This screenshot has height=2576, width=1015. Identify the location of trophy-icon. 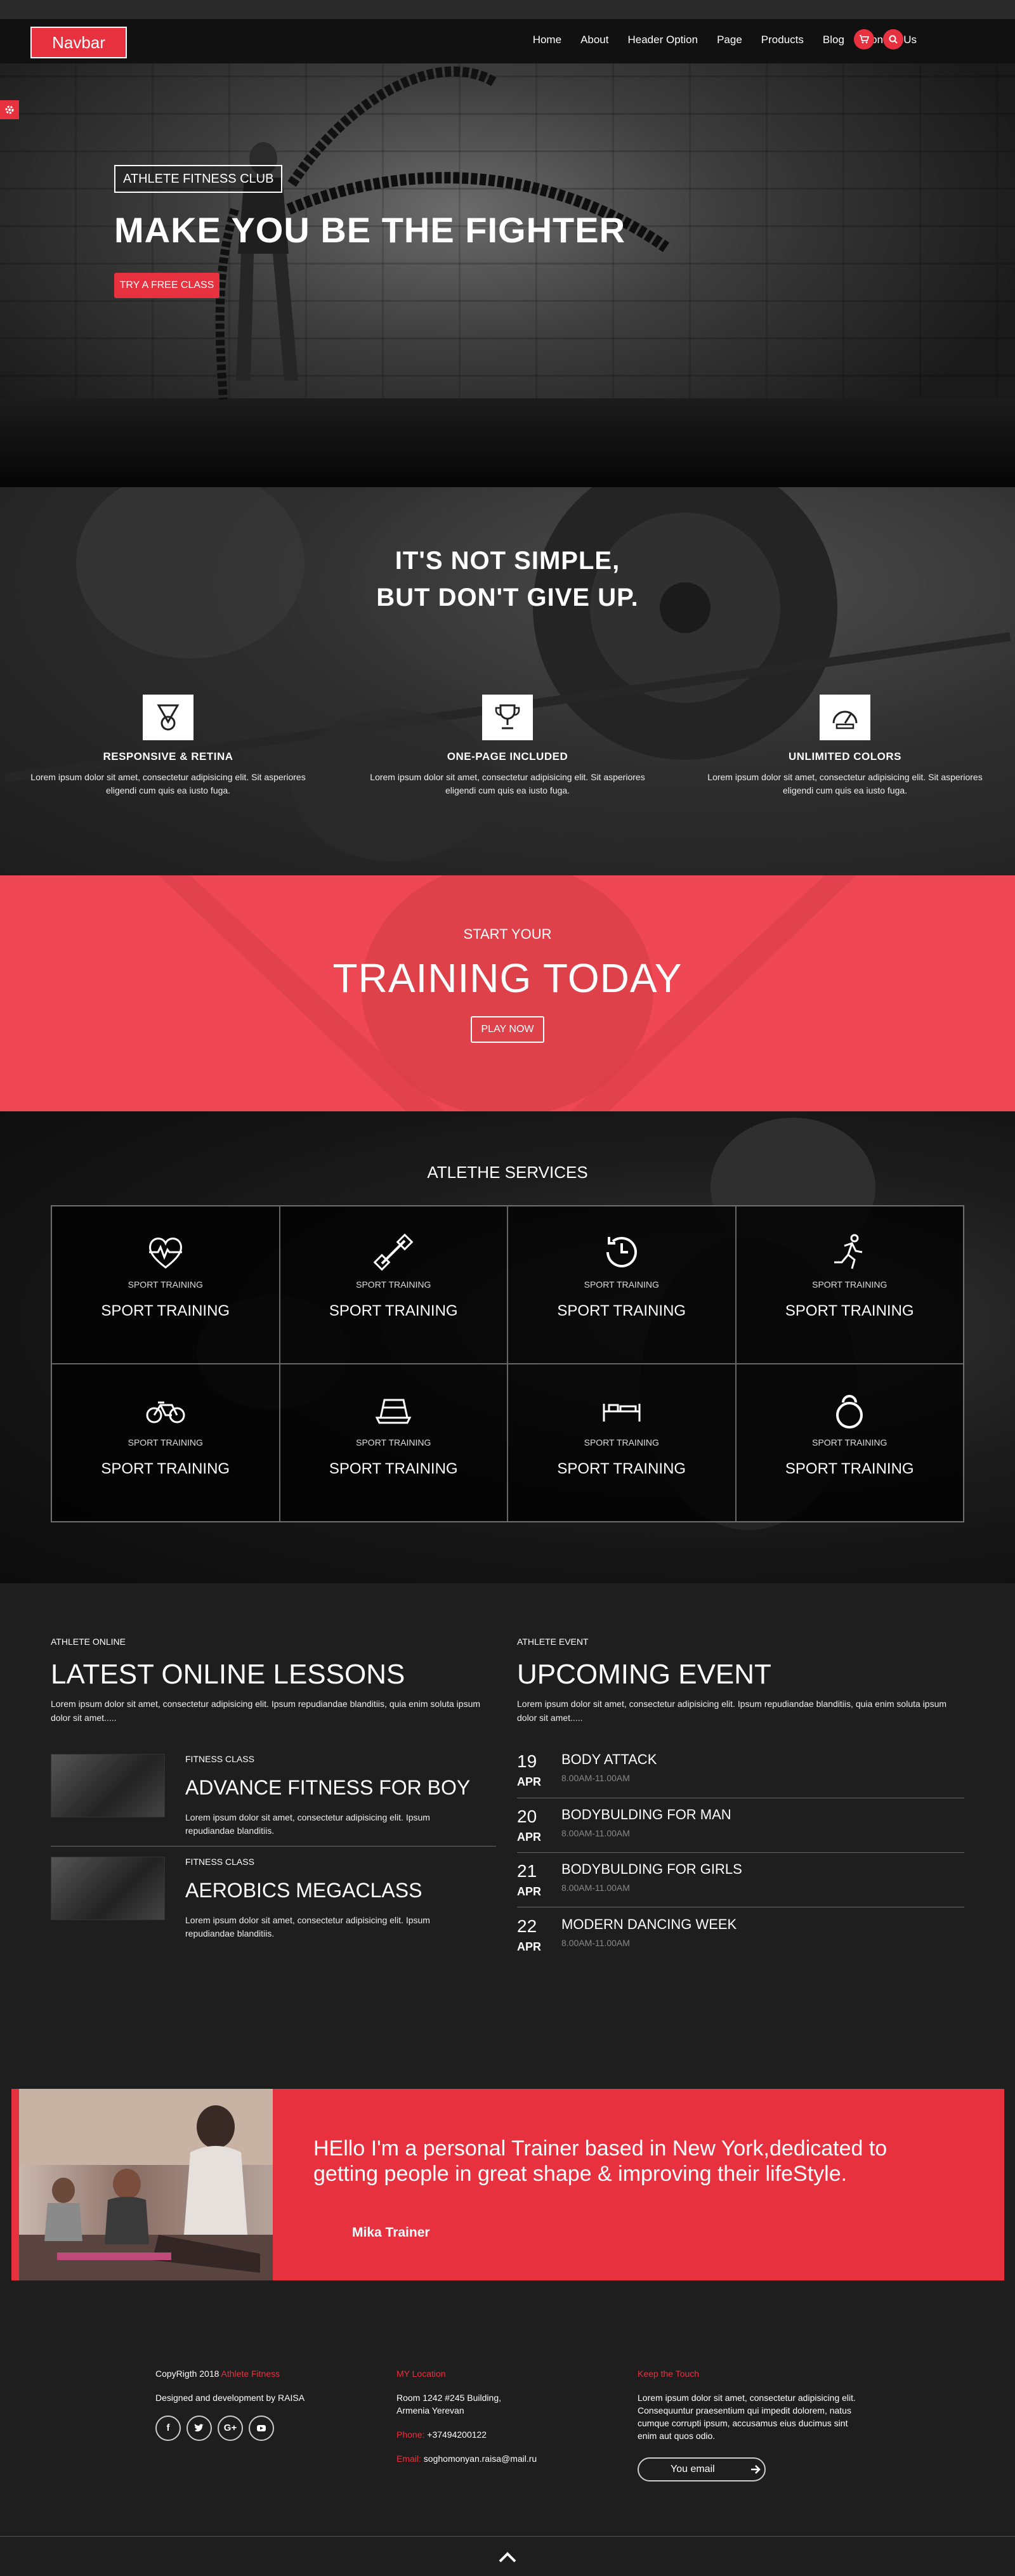
(507, 717).